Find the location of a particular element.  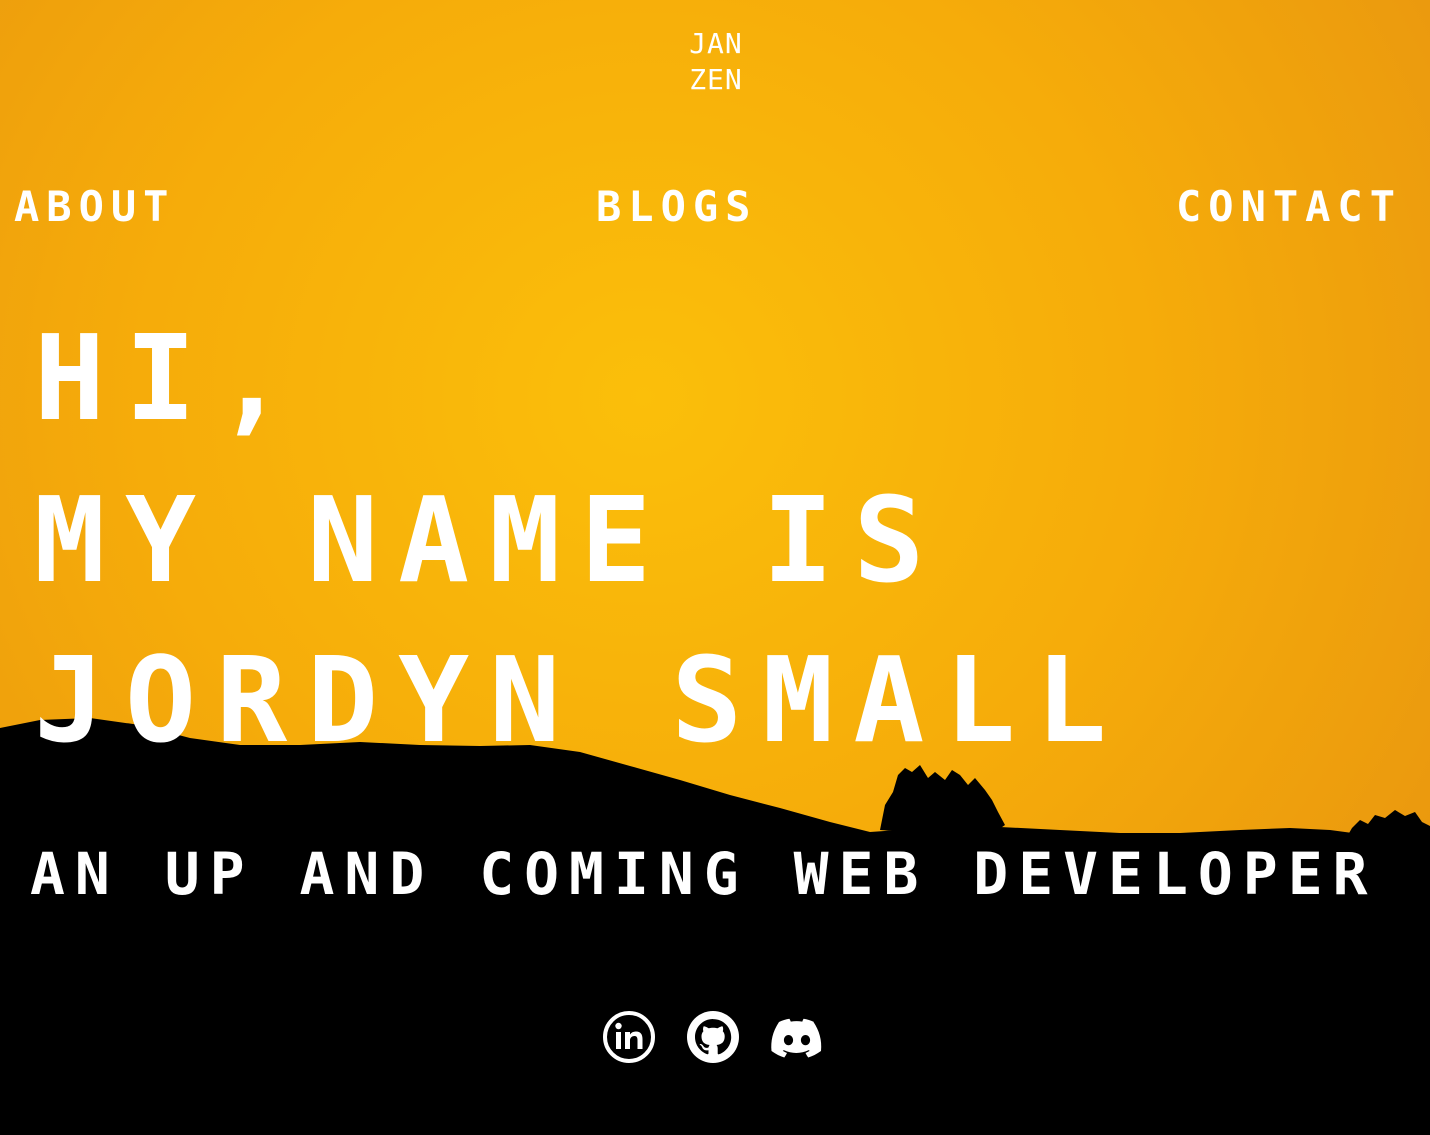

linkedin-icon is located at coordinates (629, 1037).